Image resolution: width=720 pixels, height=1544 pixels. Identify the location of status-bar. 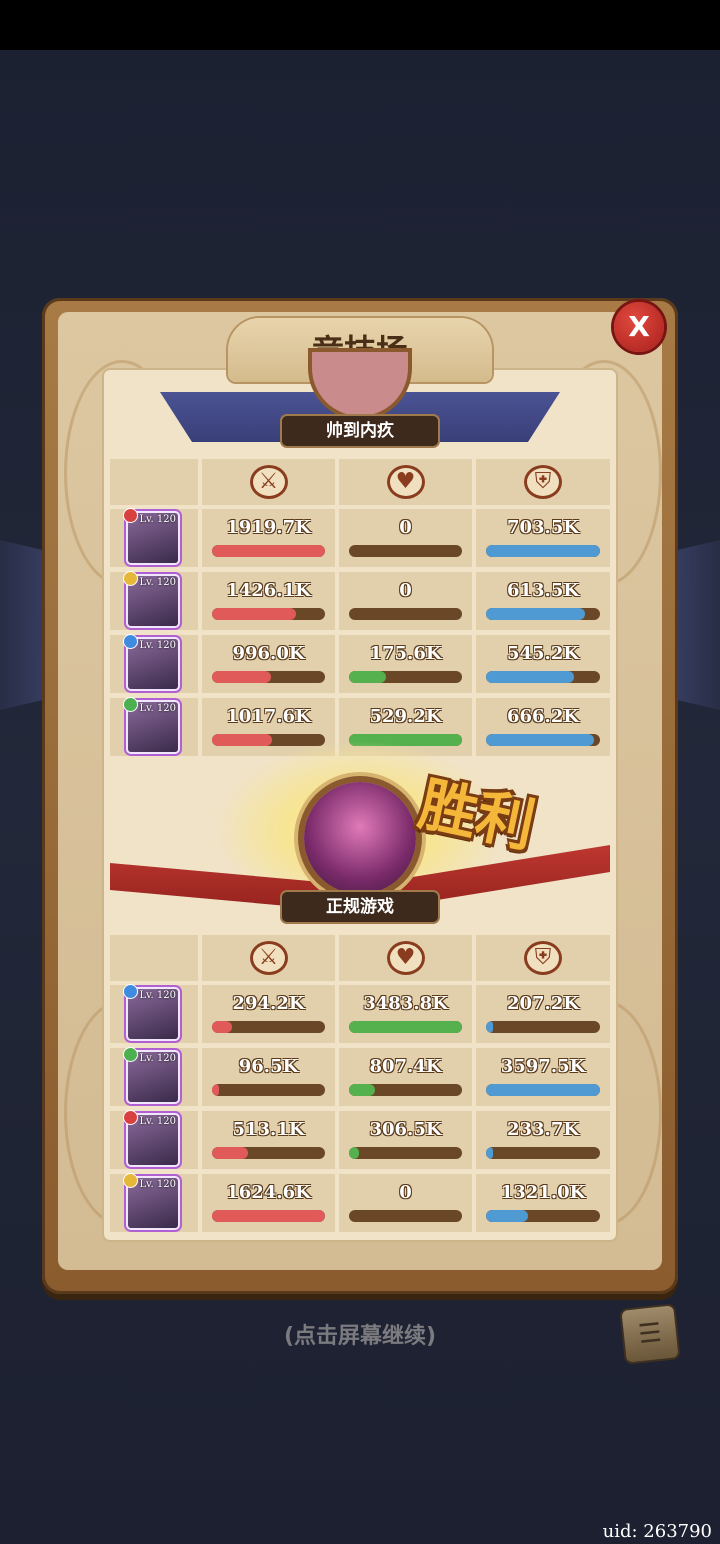
(360, 25).